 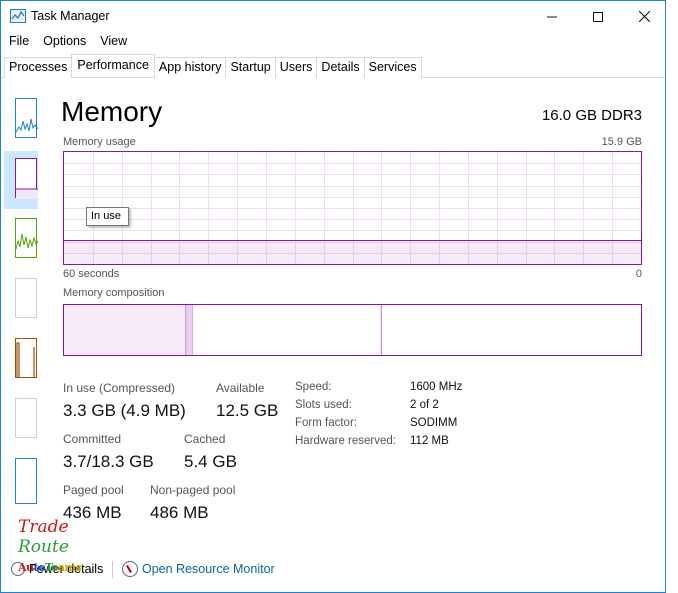 What do you see at coordinates (27, 193) in the screenshot?
I see `memory-graph-icon` at bounding box center [27, 193].